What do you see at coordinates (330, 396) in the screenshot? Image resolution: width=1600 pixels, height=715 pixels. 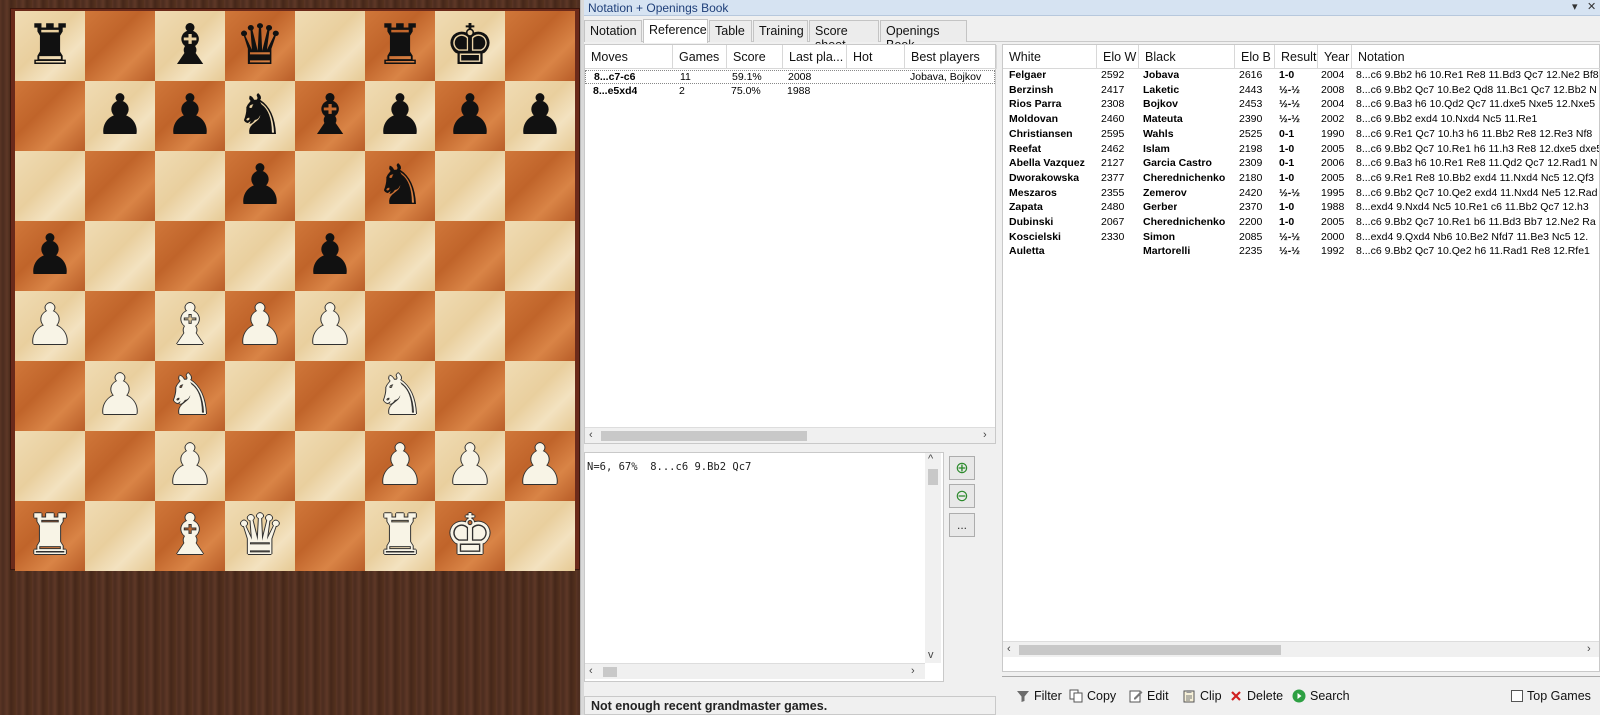 I see `square-e3` at bounding box center [330, 396].